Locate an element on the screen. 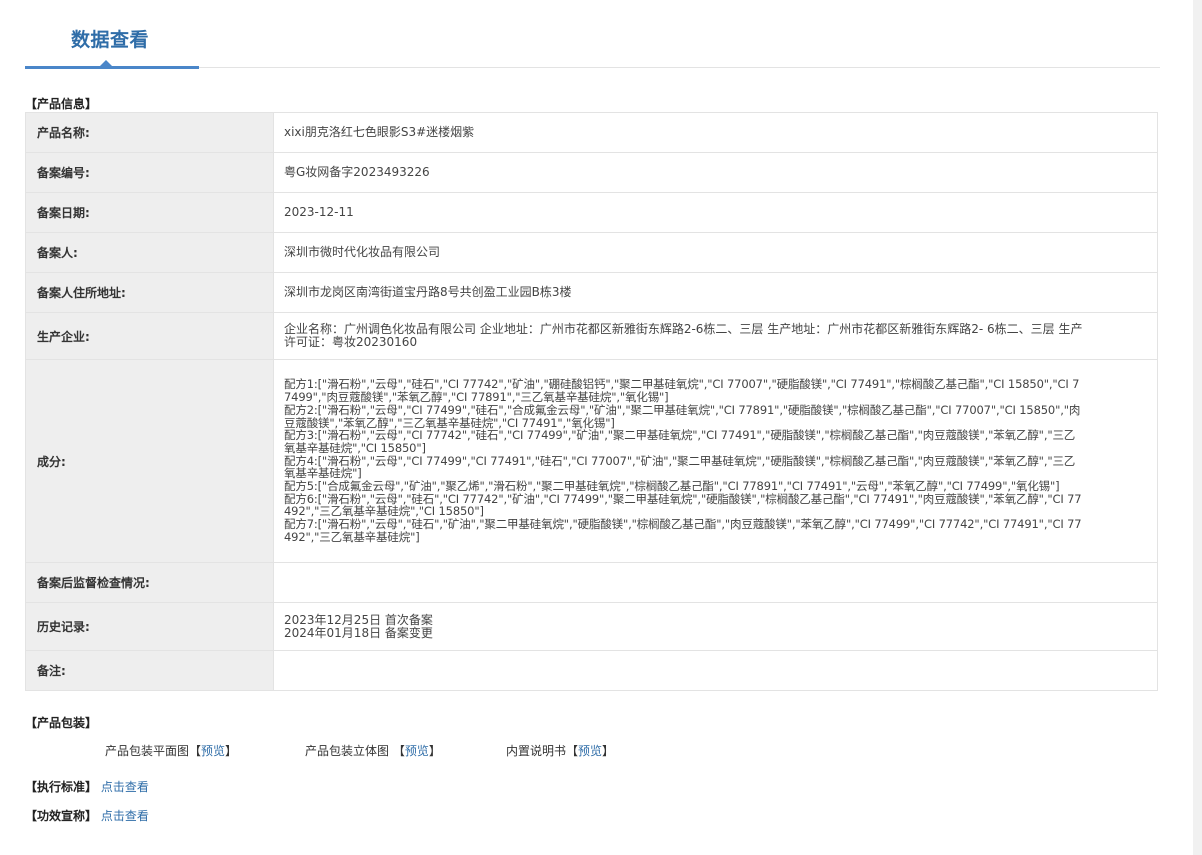 The height and width of the screenshot is (855, 1202). row-key: 成分: is located at coordinates (149, 461).